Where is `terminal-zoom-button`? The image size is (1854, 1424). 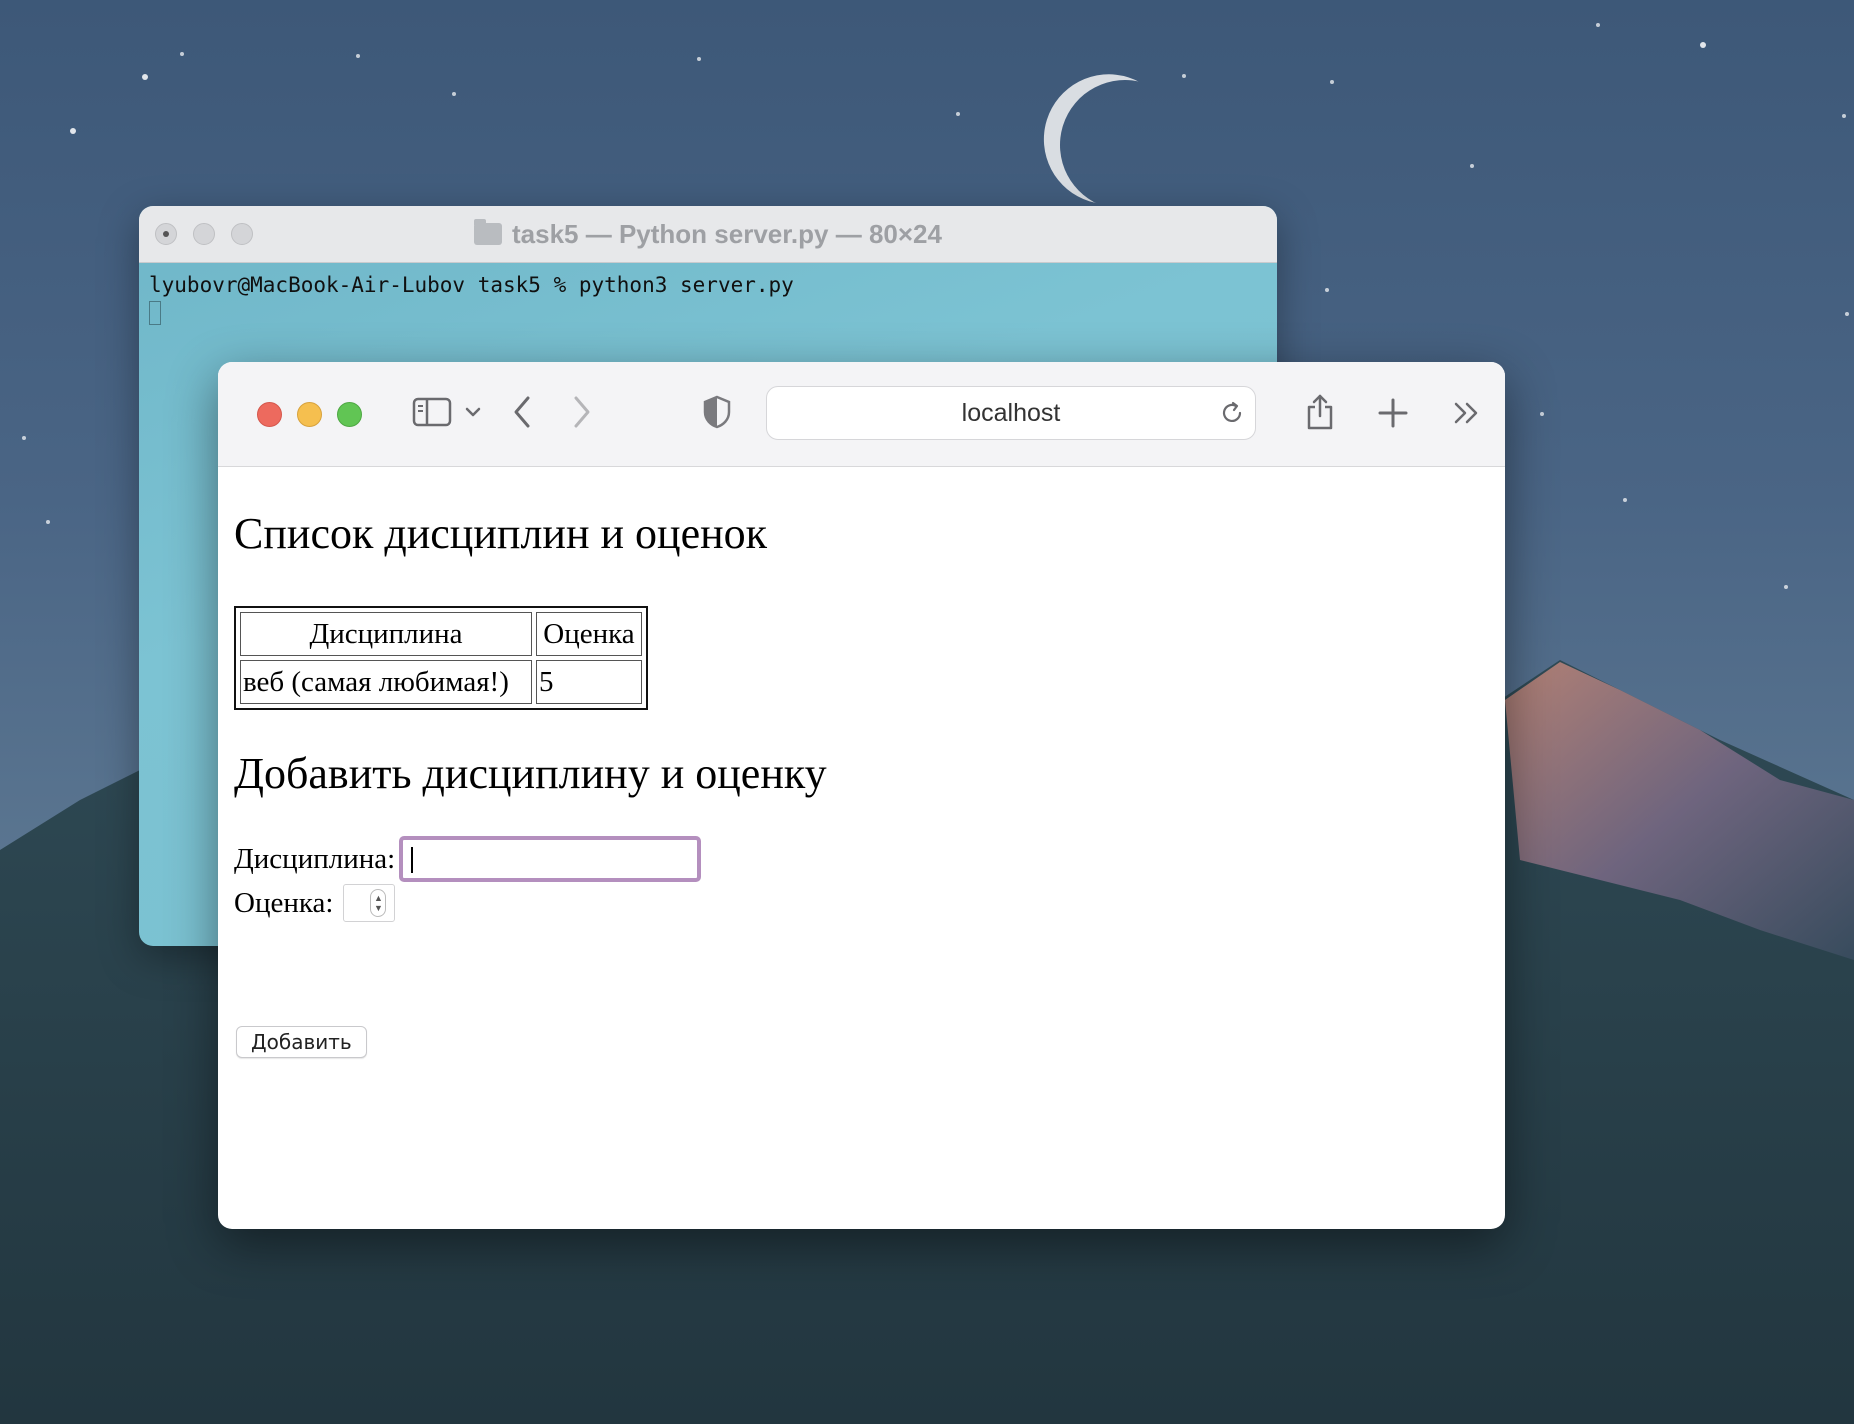
terminal-zoom-button is located at coordinates (242, 234).